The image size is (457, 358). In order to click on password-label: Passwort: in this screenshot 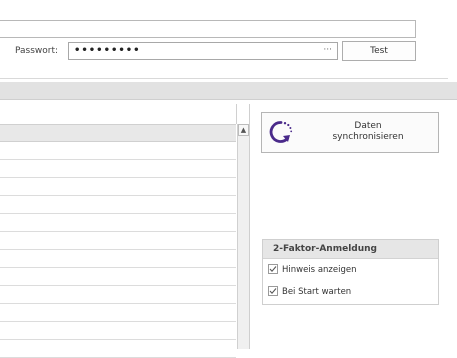, I will do `click(37, 51)`.